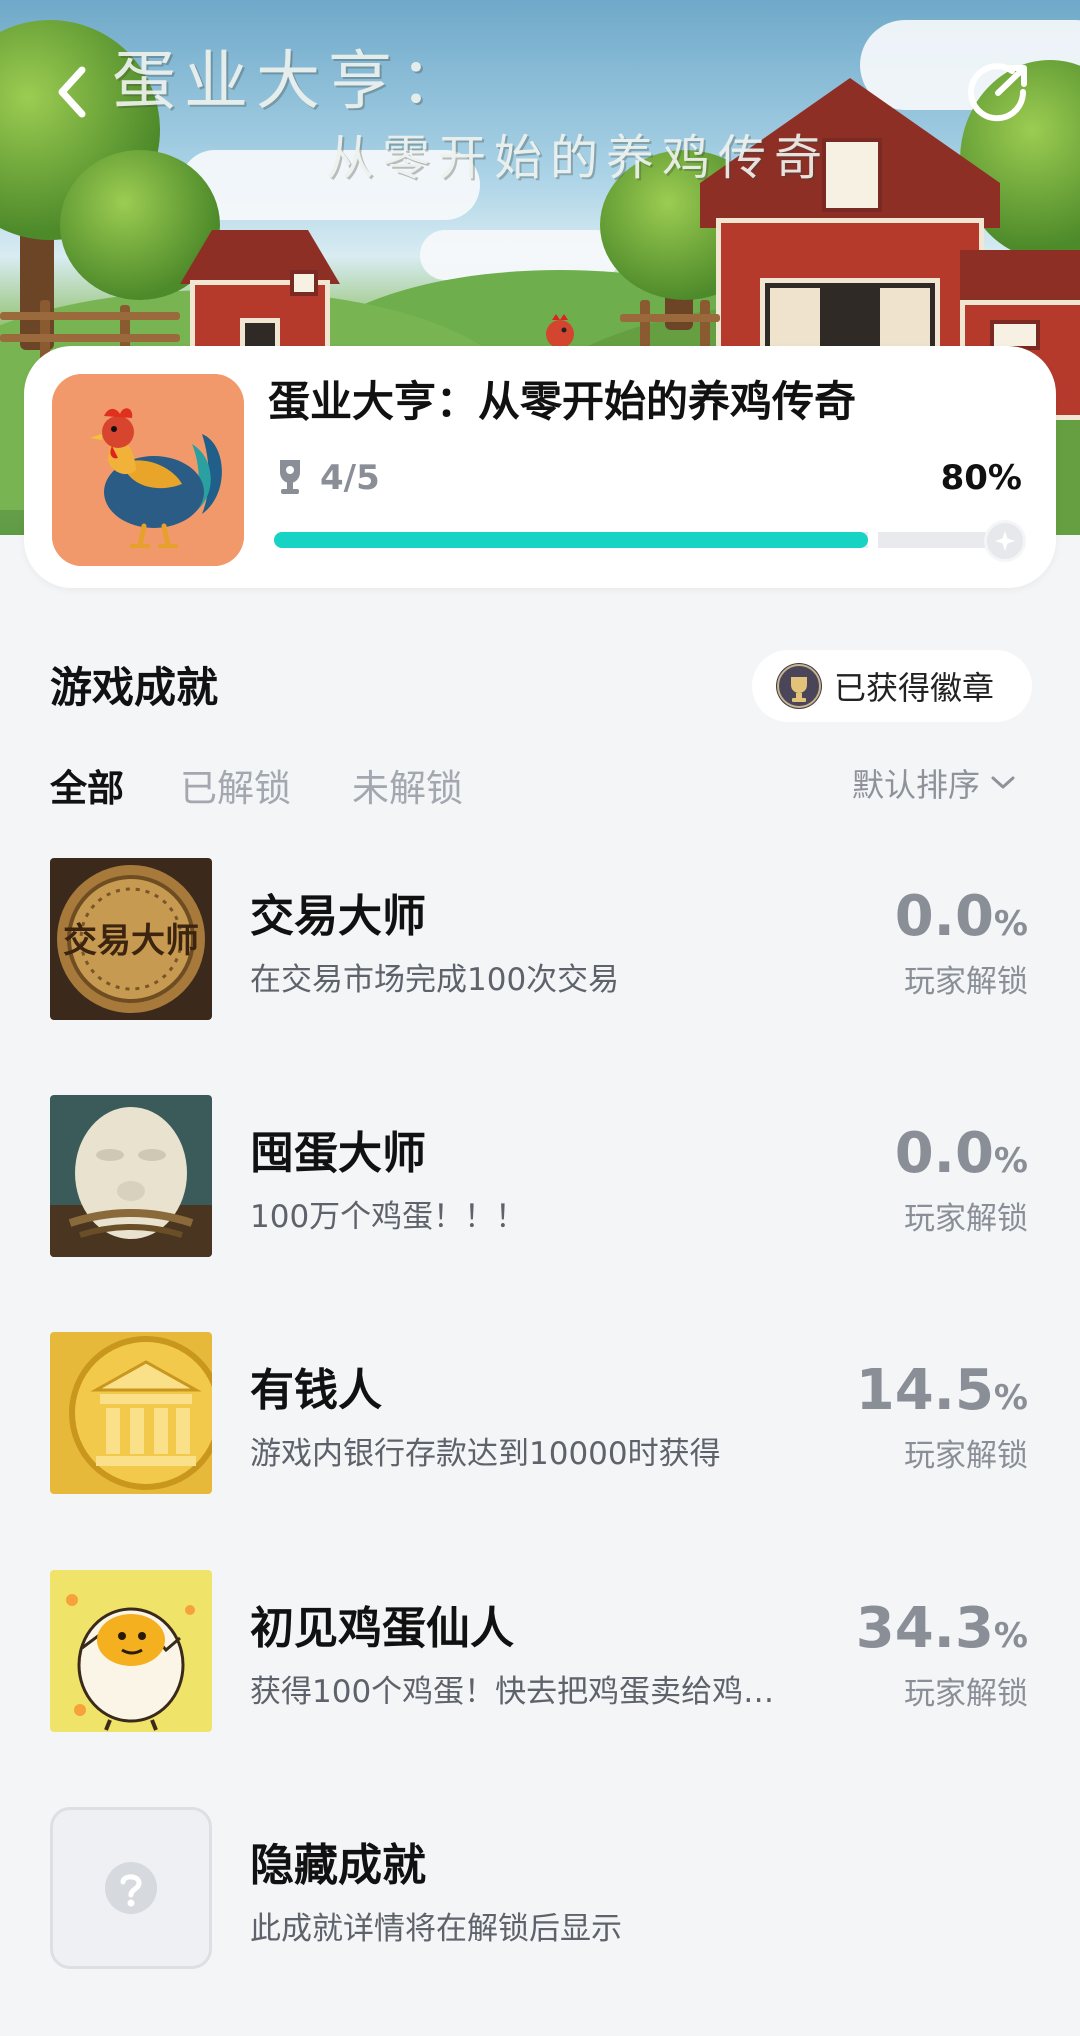  I want to click on coin-medal-icon: 交易大师, so click(131, 939).